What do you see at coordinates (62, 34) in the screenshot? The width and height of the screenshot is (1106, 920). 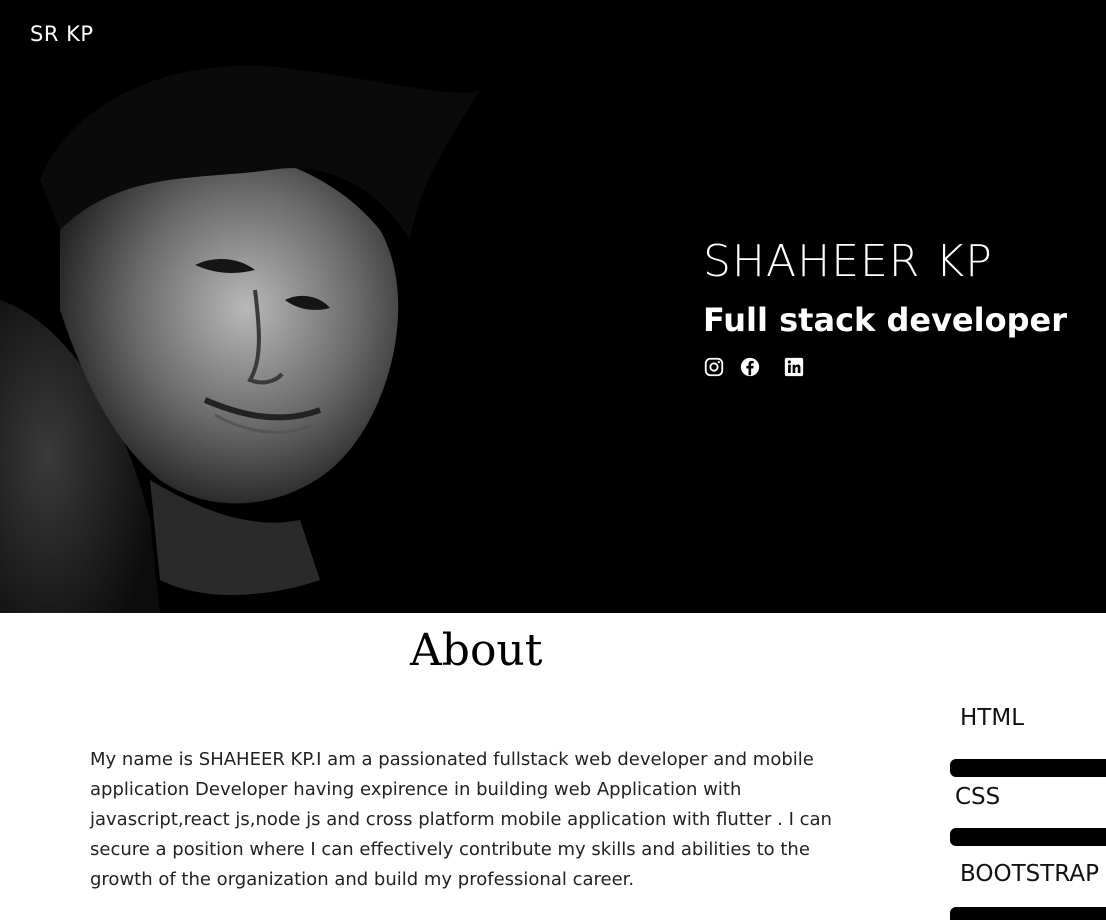 I see `brand-logo: SR KP` at bounding box center [62, 34].